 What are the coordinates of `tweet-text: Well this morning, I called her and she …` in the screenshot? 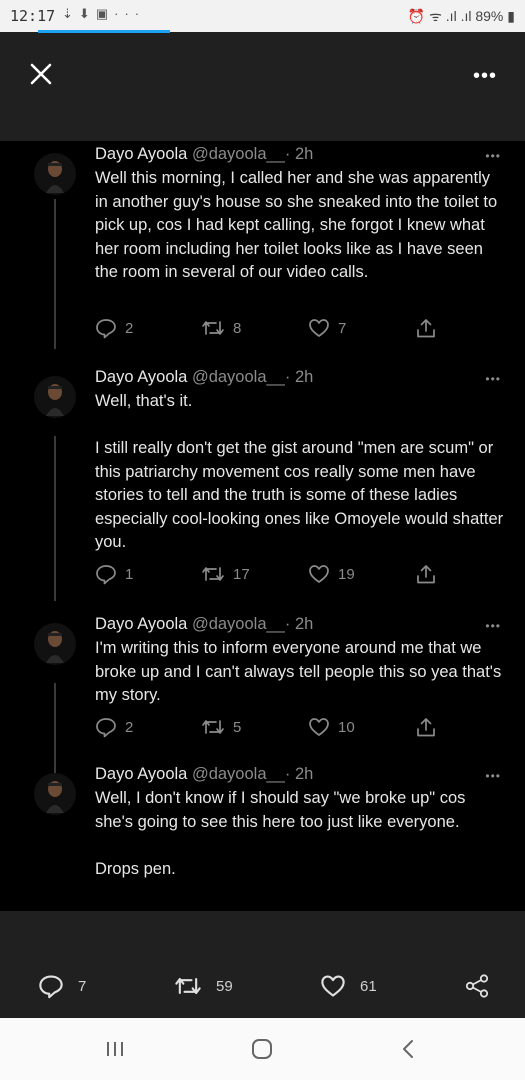 It's located at (296, 225).